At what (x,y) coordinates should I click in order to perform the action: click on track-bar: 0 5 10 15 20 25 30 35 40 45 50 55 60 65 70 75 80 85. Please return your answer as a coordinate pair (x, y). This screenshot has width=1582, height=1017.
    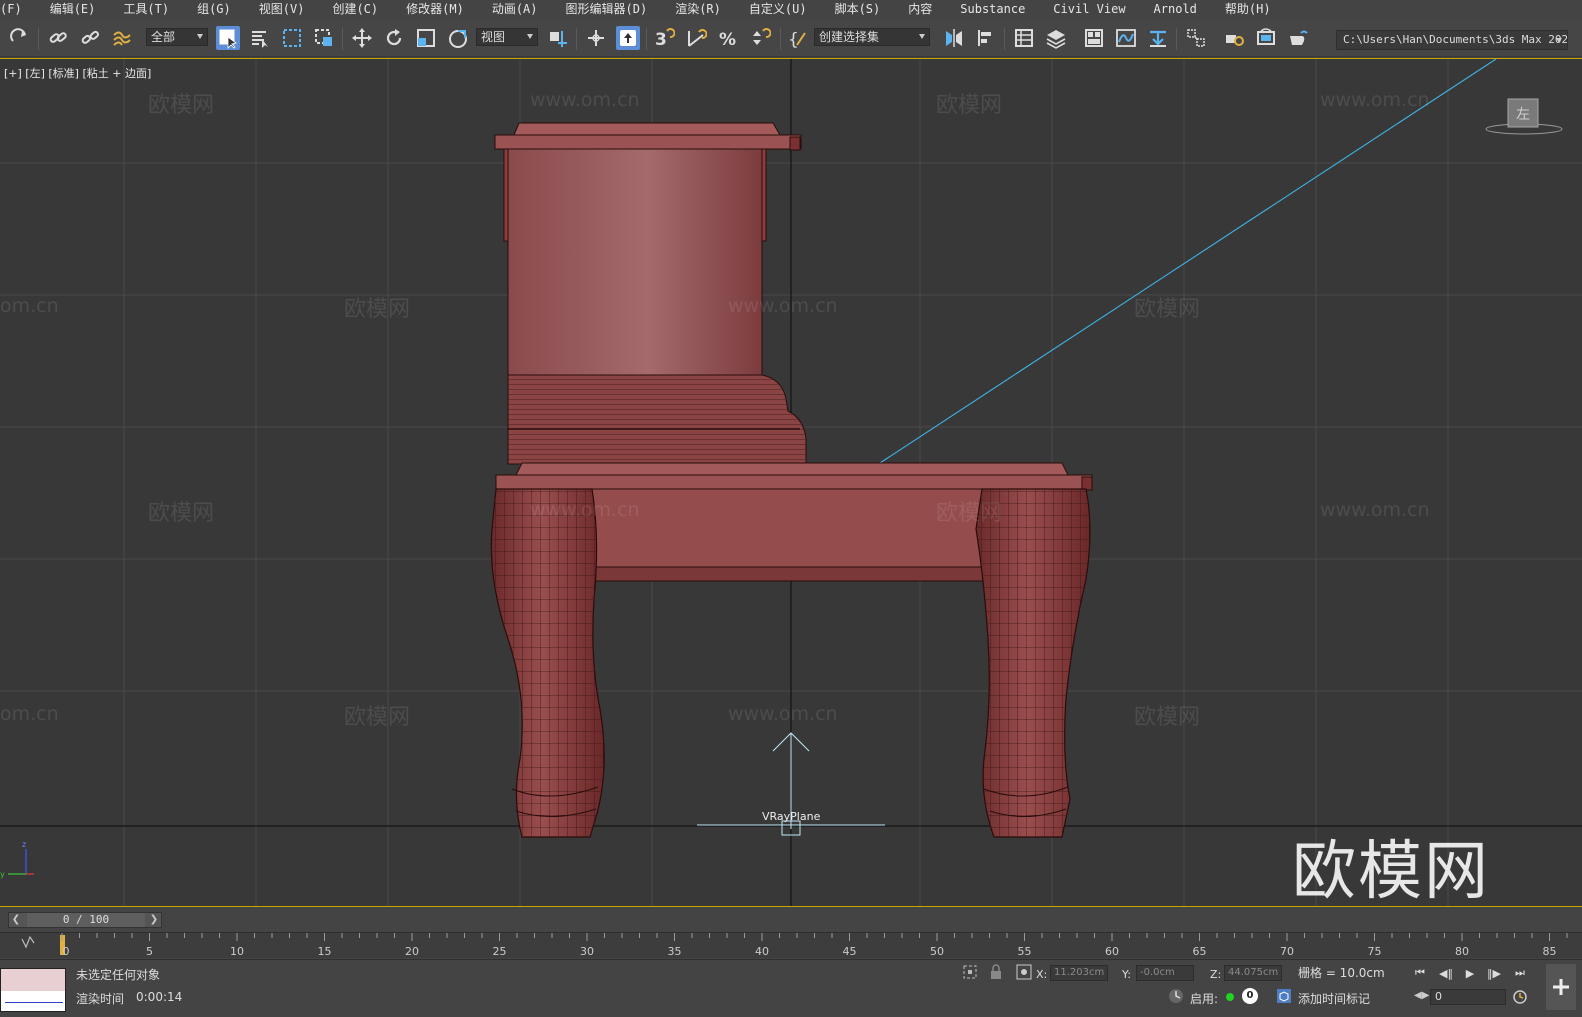
    Looking at the image, I should click on (791, 945).